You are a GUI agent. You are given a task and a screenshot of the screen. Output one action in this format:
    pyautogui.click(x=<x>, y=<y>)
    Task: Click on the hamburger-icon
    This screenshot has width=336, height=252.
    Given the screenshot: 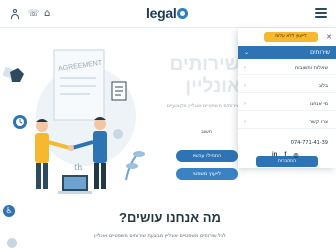 What is the action you would take?
    pyautogui.click(x=321, y=13)
    